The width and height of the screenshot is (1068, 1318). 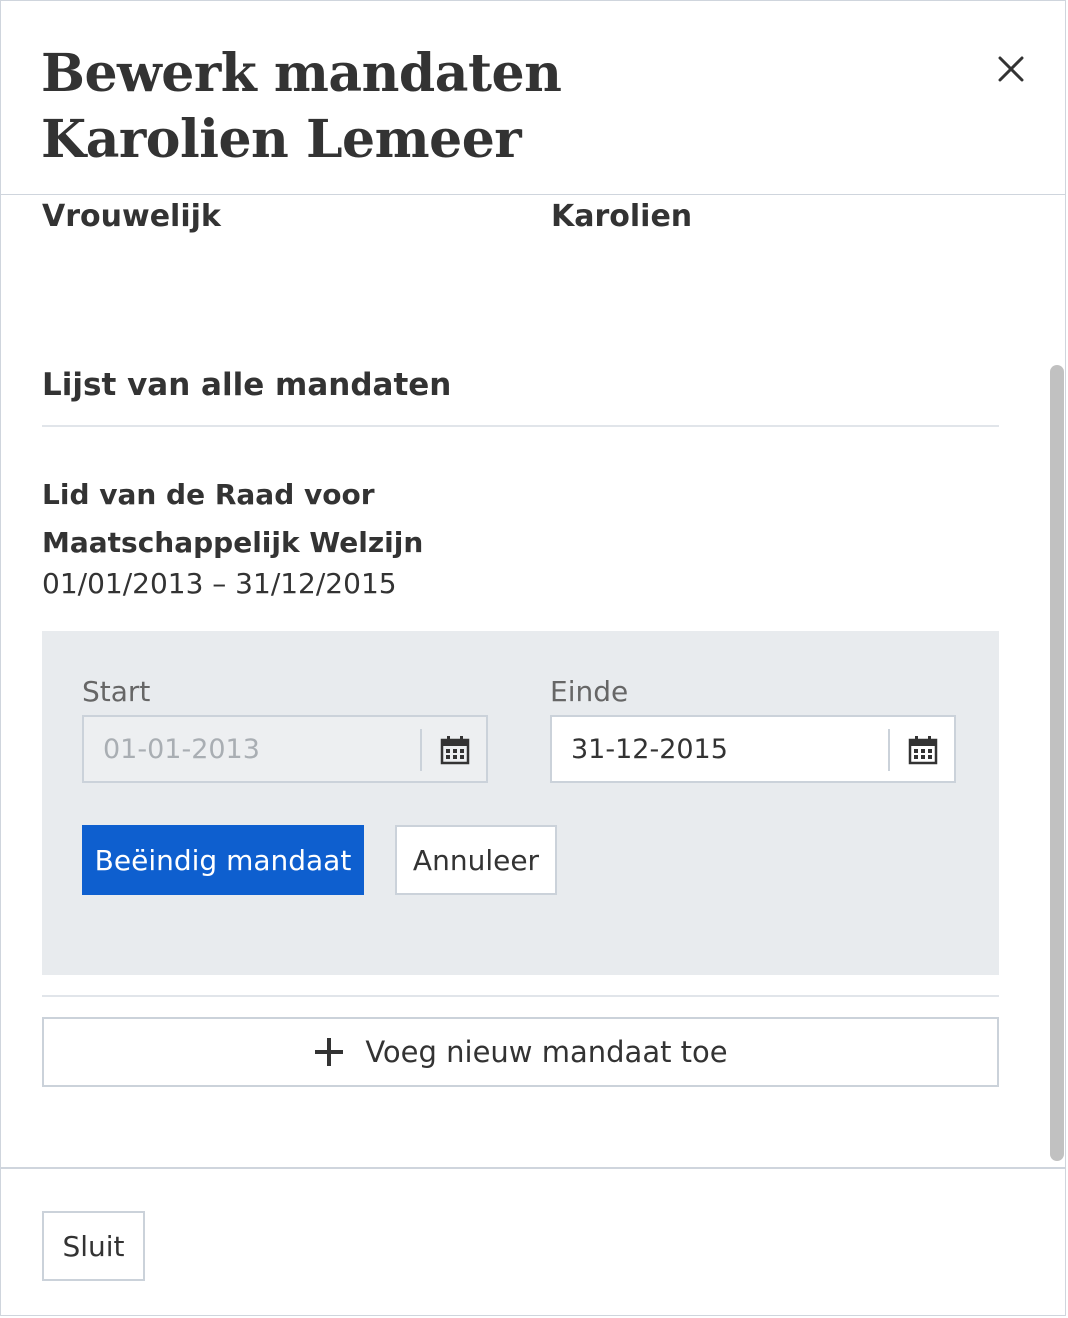 I want to click on add-mandate-label: Voeg nieuw mandaat toe, so click(x=546, y=1052).